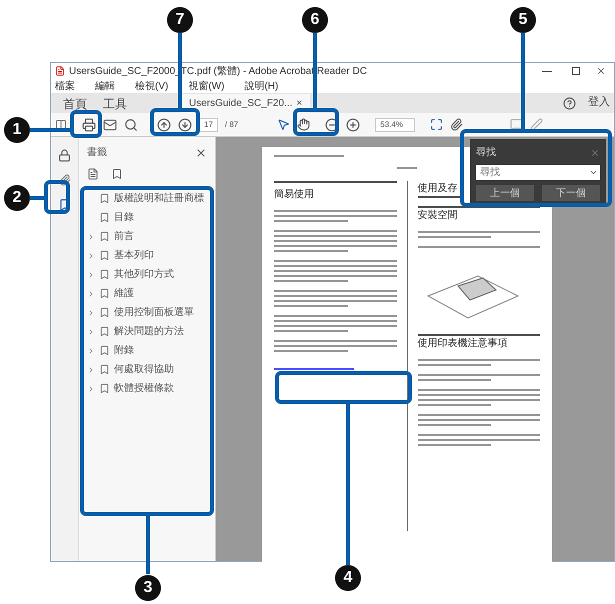 This screenshot has height=604, width=615. What do you see at coordinates (17, 198) in the screenshot?
I see `callout-number: 2` at bounding box center [17, 198].